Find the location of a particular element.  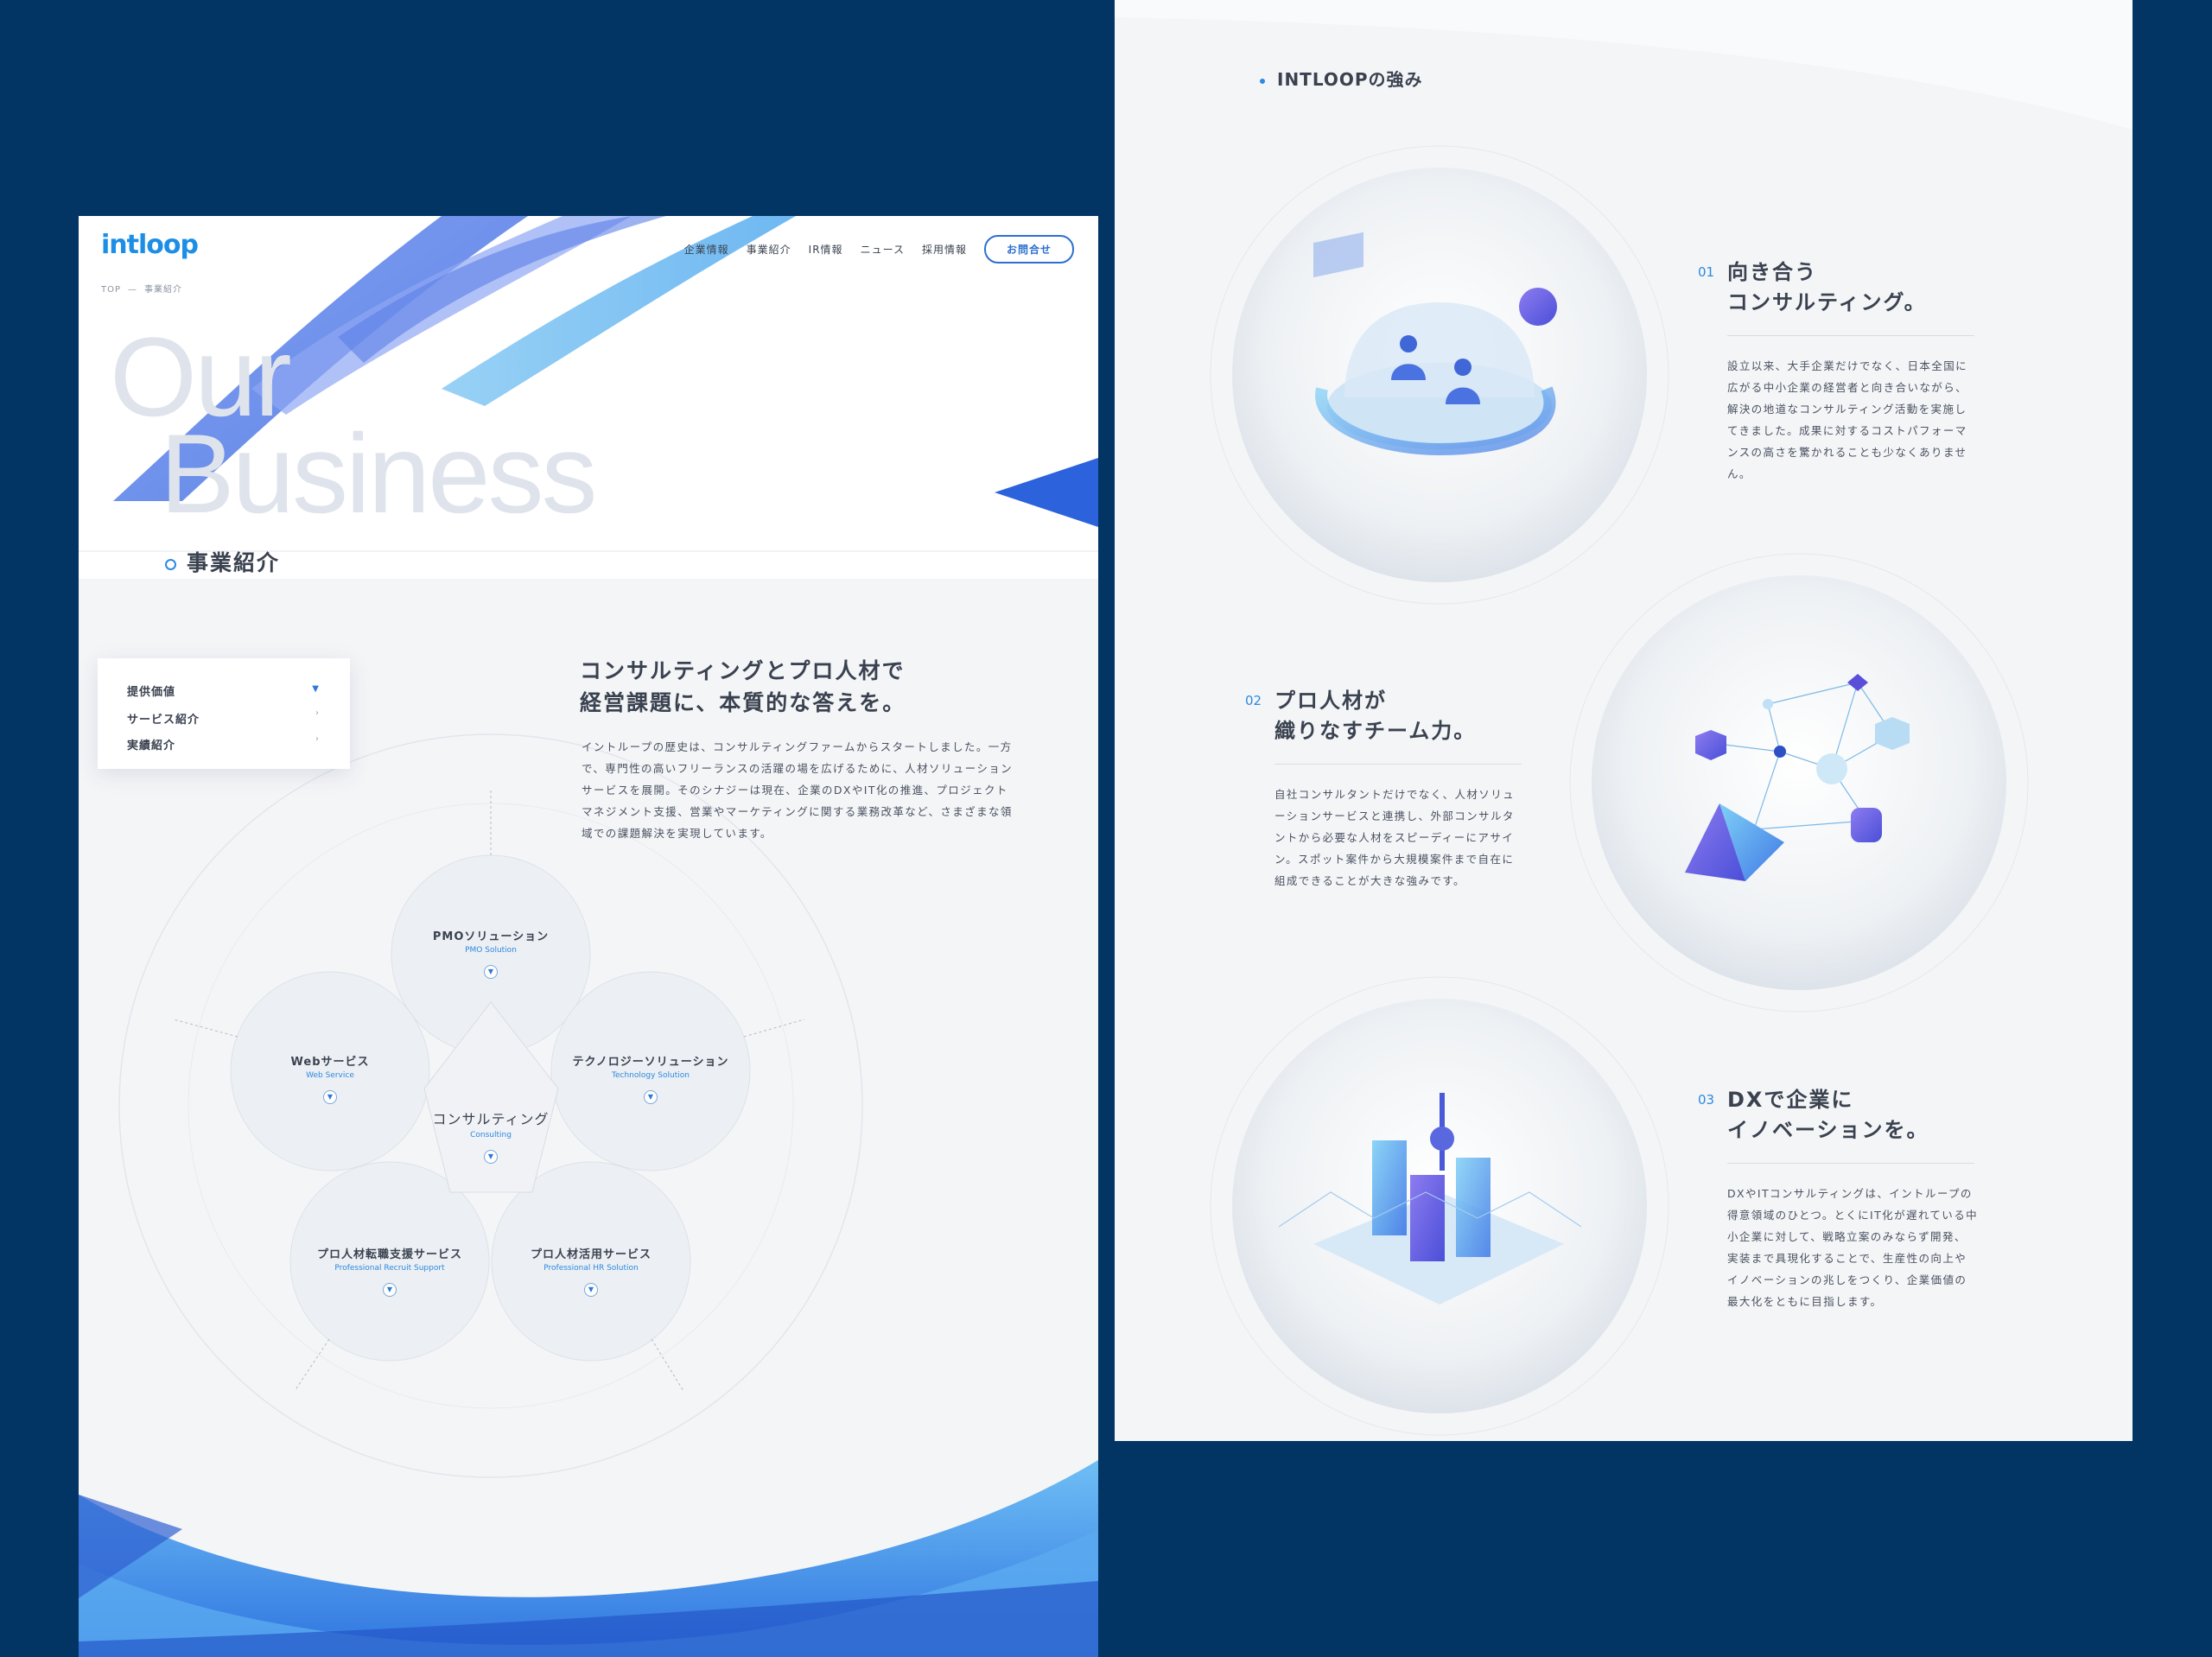

node-subtitle: Professional Recruit Support is located at coordinates (389, 1268).